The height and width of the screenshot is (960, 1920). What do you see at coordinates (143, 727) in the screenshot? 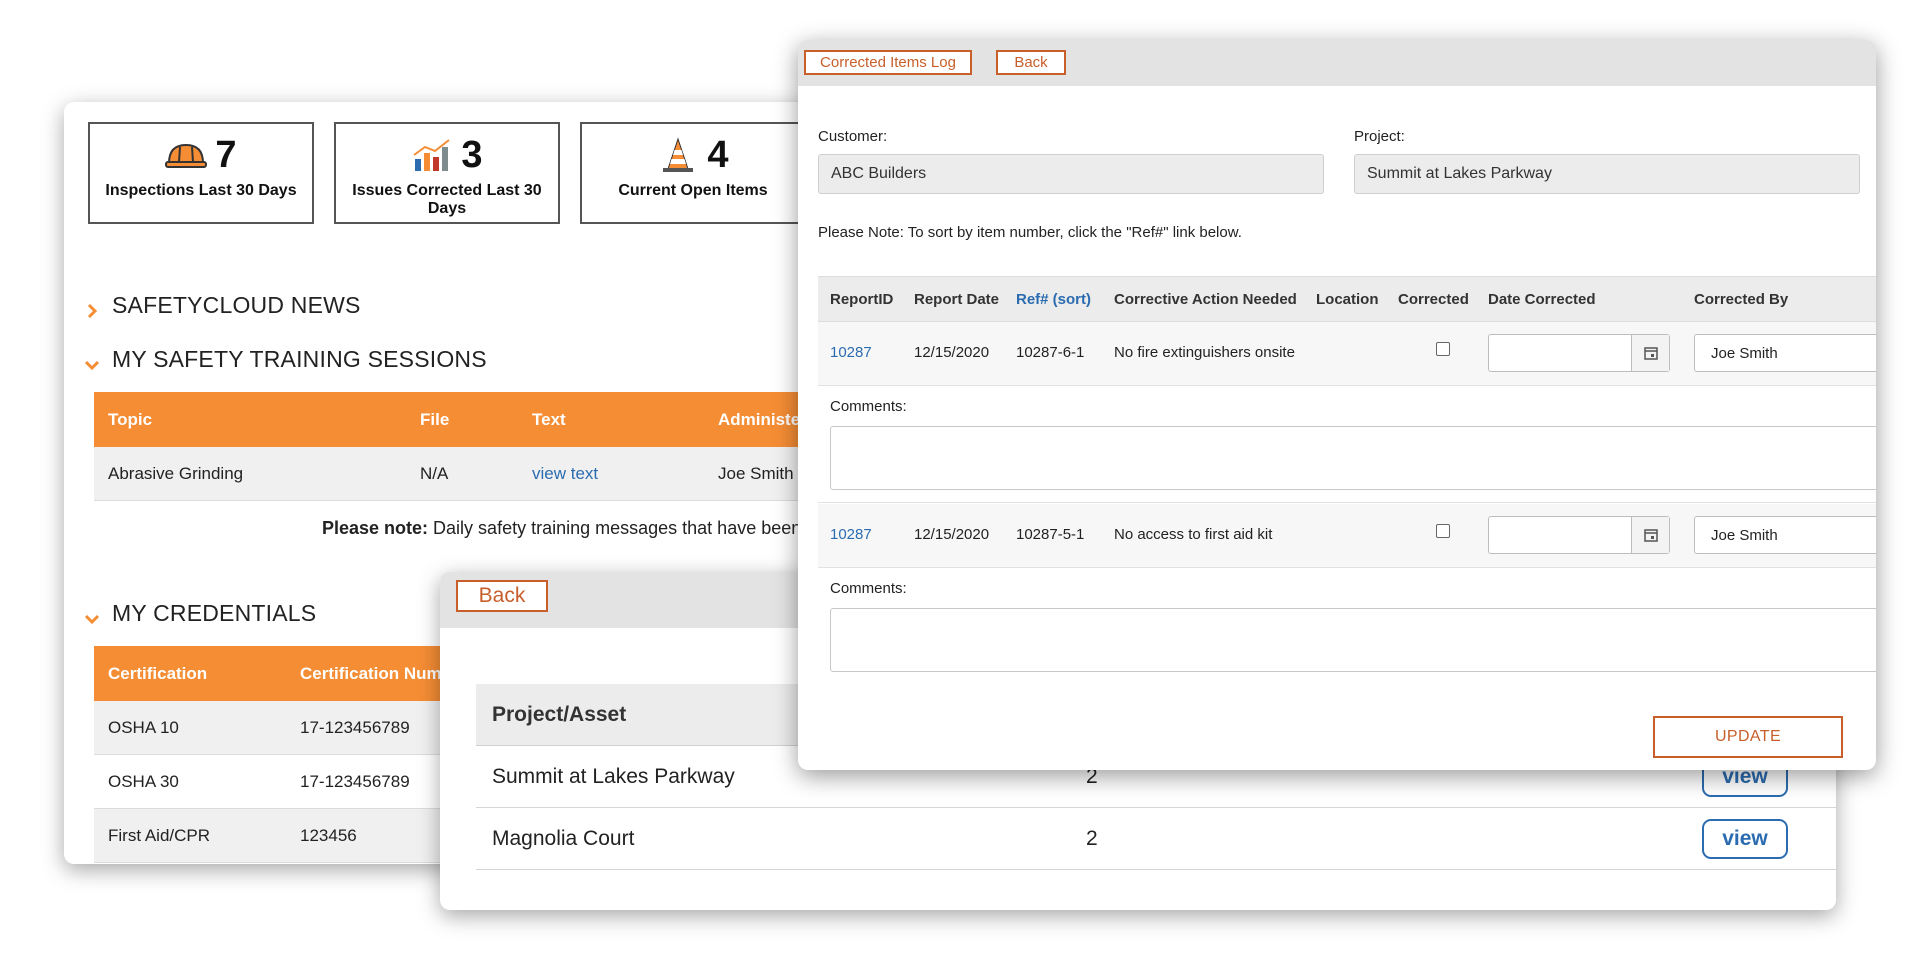
I see `cert-cell: OSHA 10` at bounding box center [143, 727].